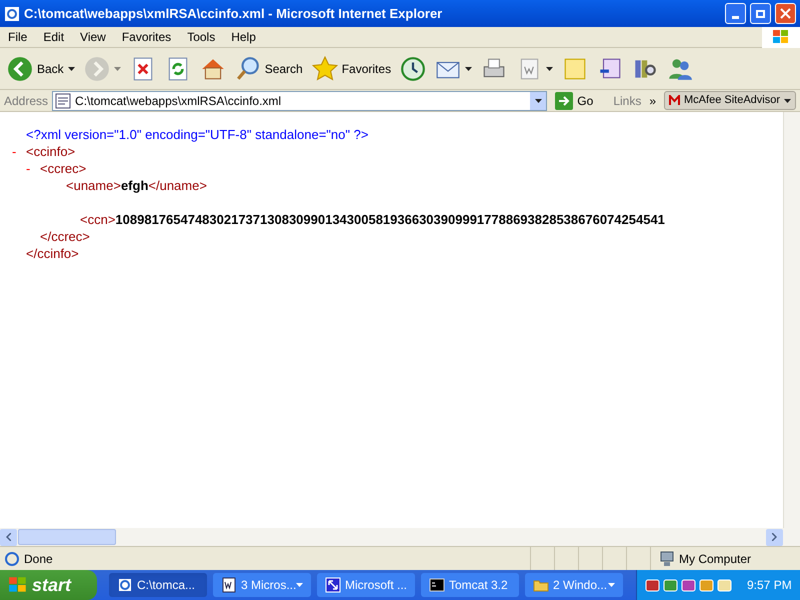 This screenshot has width=800, height=600. I want to click on menu-item: File, so click(18, 37).